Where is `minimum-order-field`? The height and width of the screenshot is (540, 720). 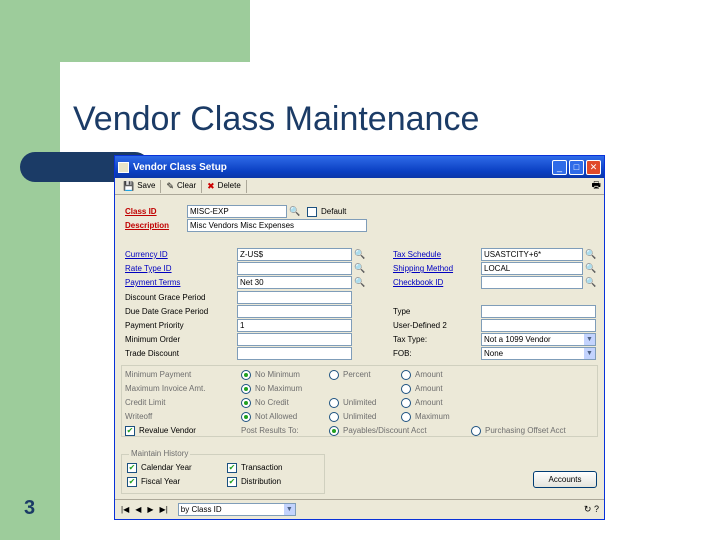 minimum-order-field is located at coordinates (294, 339).